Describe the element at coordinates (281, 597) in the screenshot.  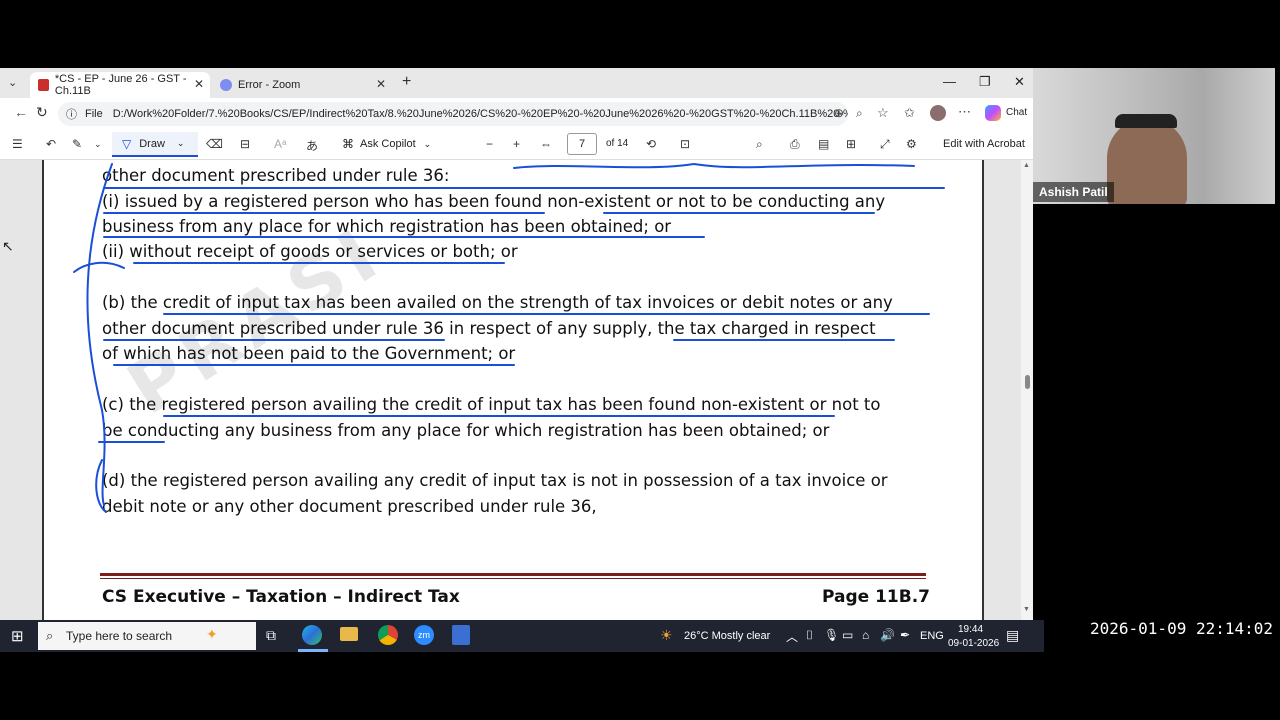
I see `footer-title: CS Executive – Taxation – Indirect Tax` at that location.